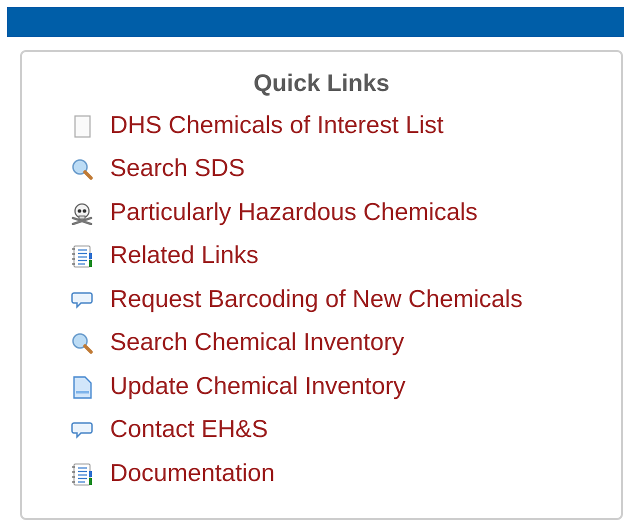 The image size is (624, 523). What do you see at coordinates (321, 84) in the screenshot?
I see `panel-title: Quick Links` at bounding box center [321, 84].